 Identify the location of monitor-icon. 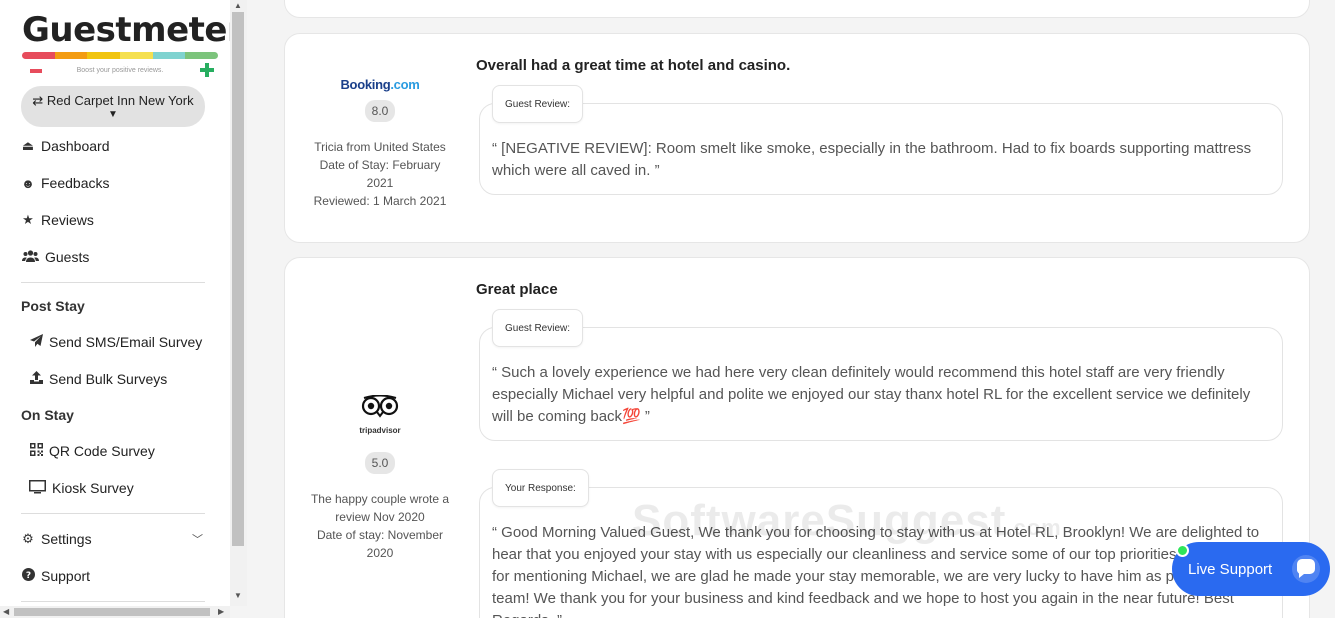
(37, 488).